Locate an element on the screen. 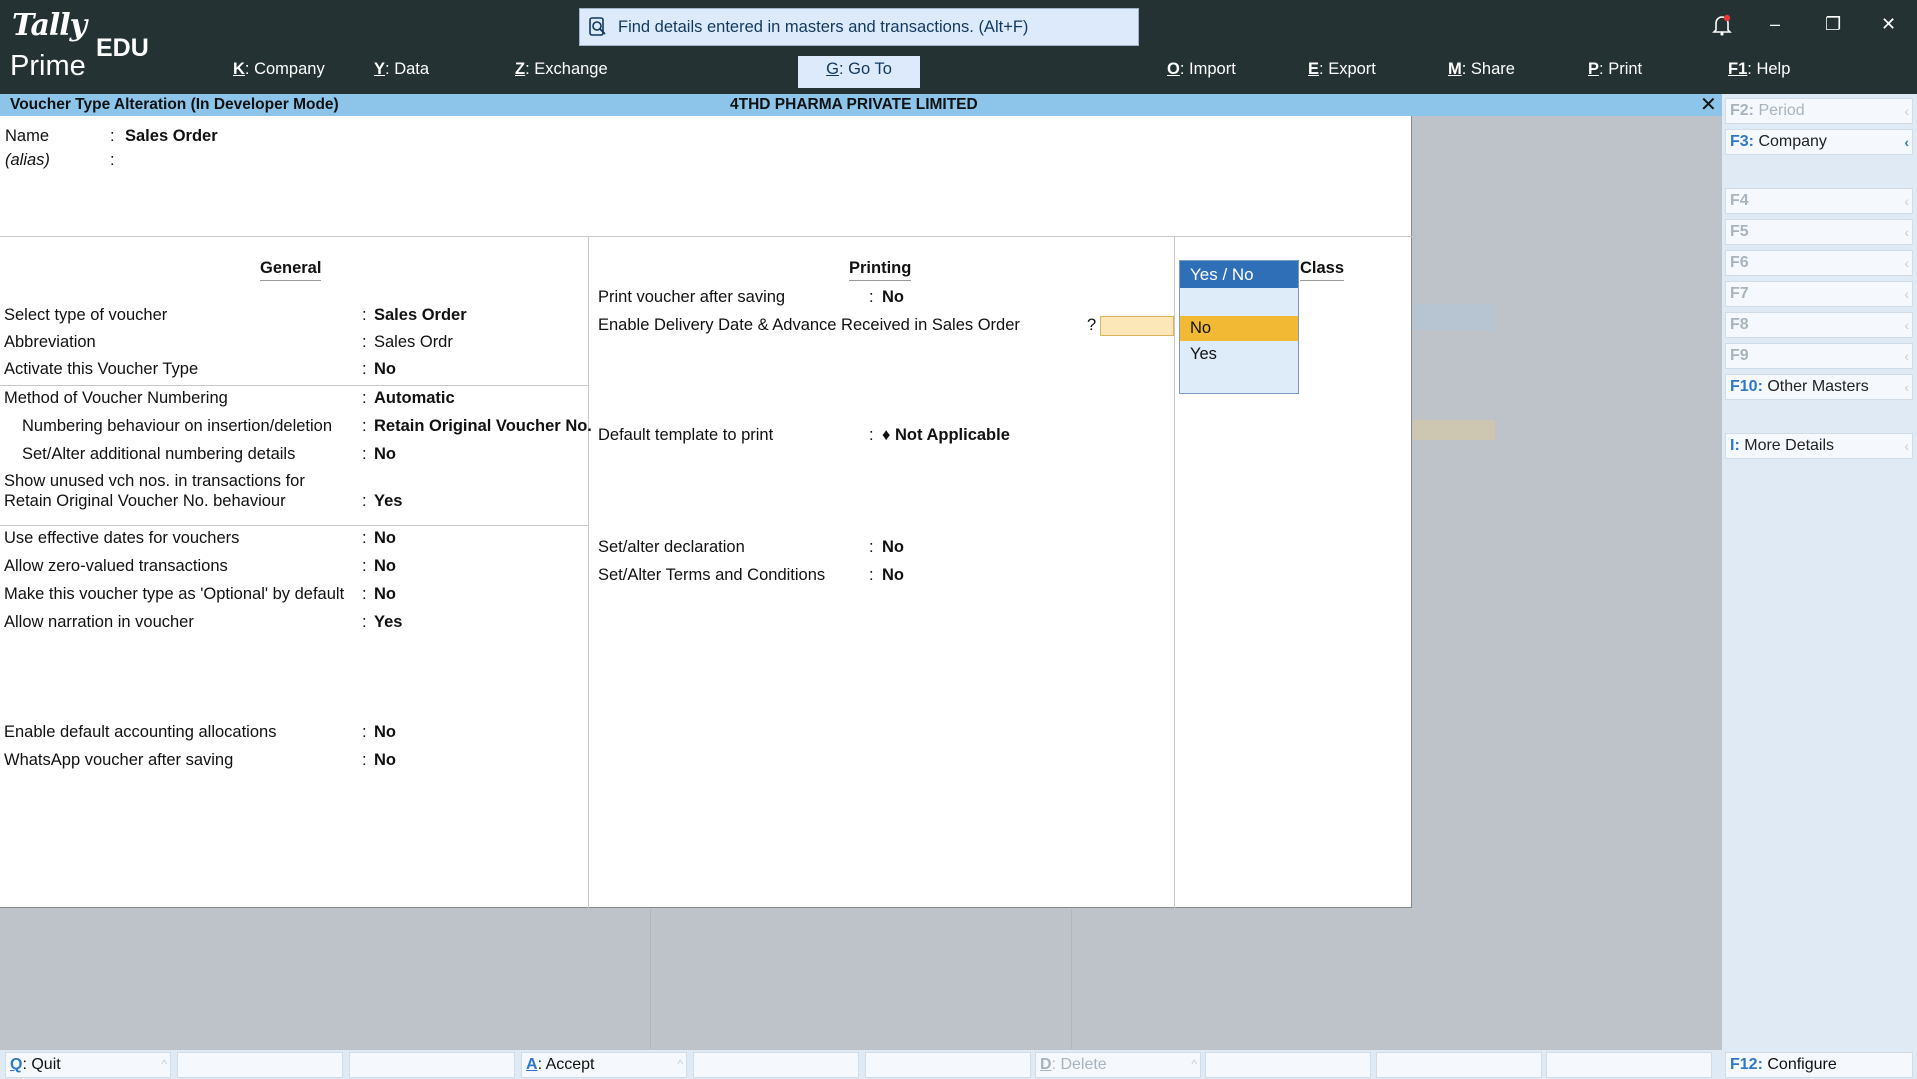 This screenshot has height=1079, width=1917. menu-print: P: Print is located at coordinates (1615, 69).